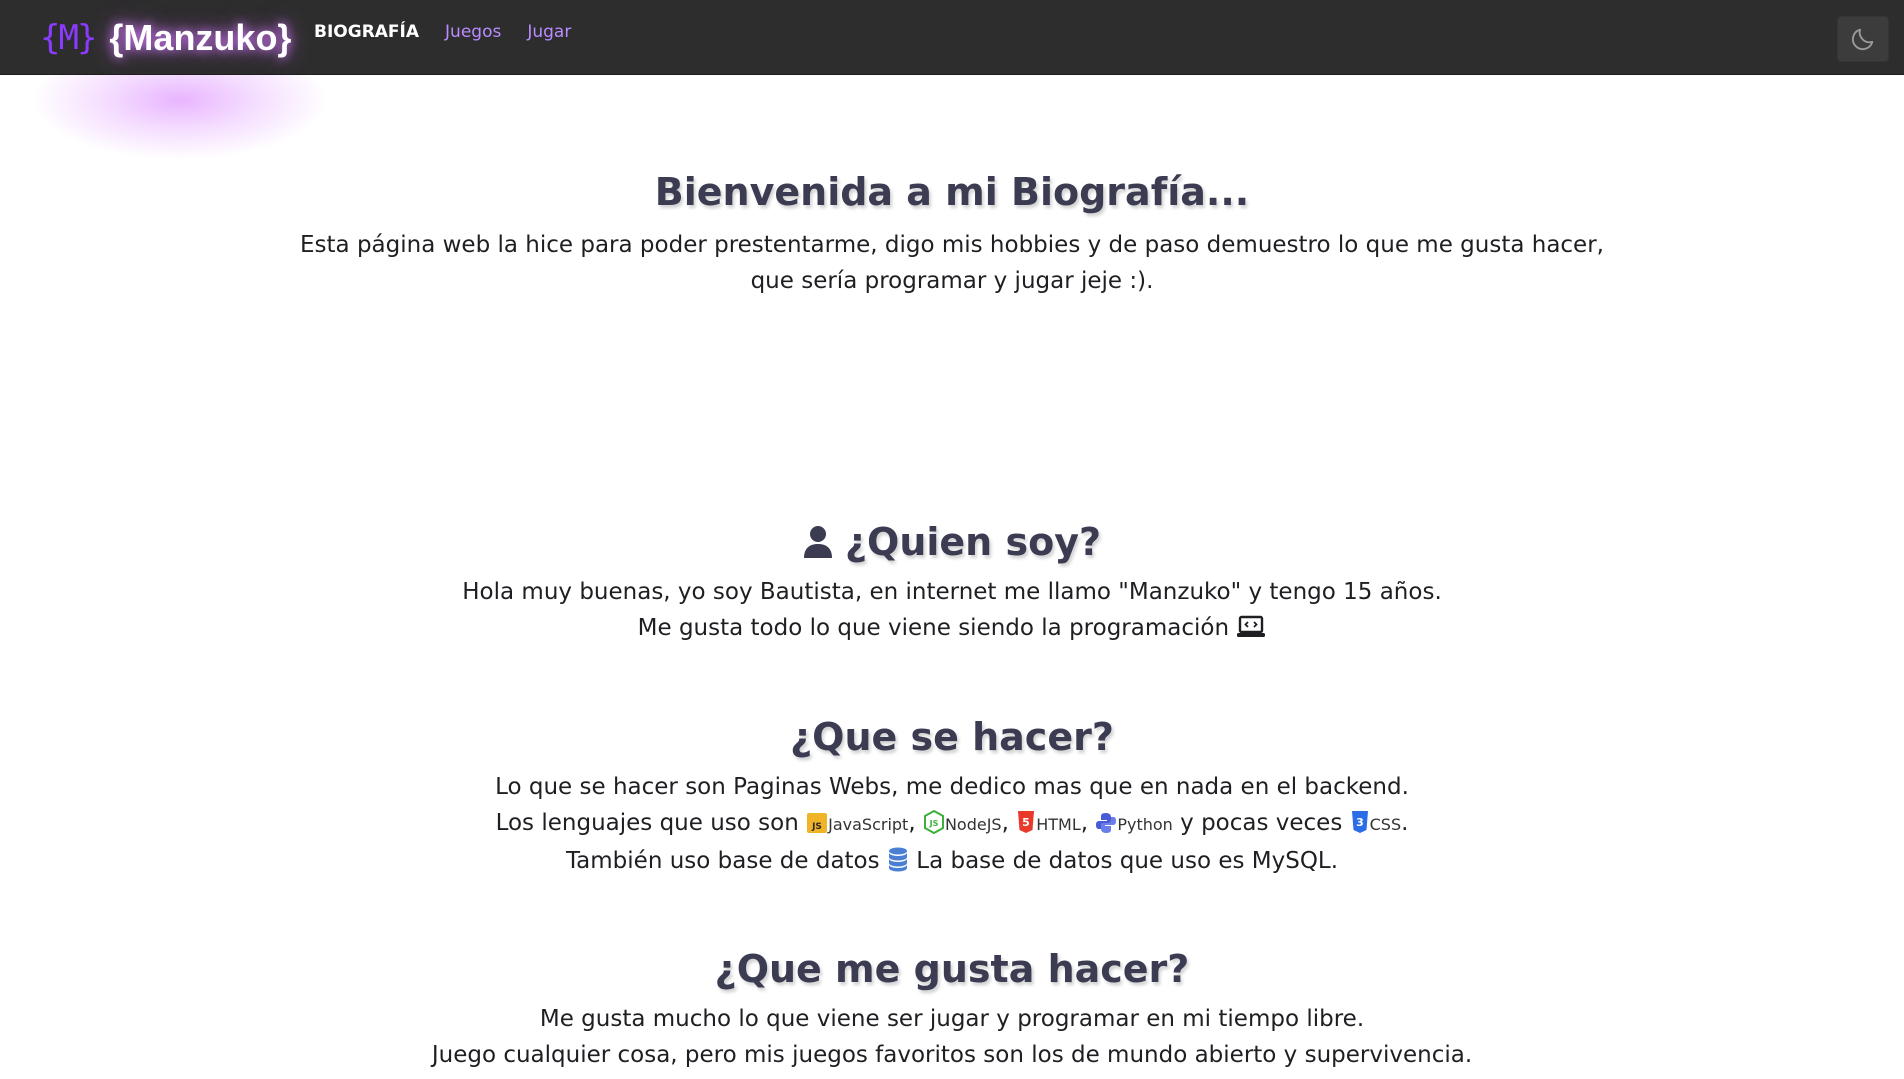  Describe the element at coordinates (952, 969) in the screenshot. I see `likes-title: ¿Que me gusta hacer?` at that location.